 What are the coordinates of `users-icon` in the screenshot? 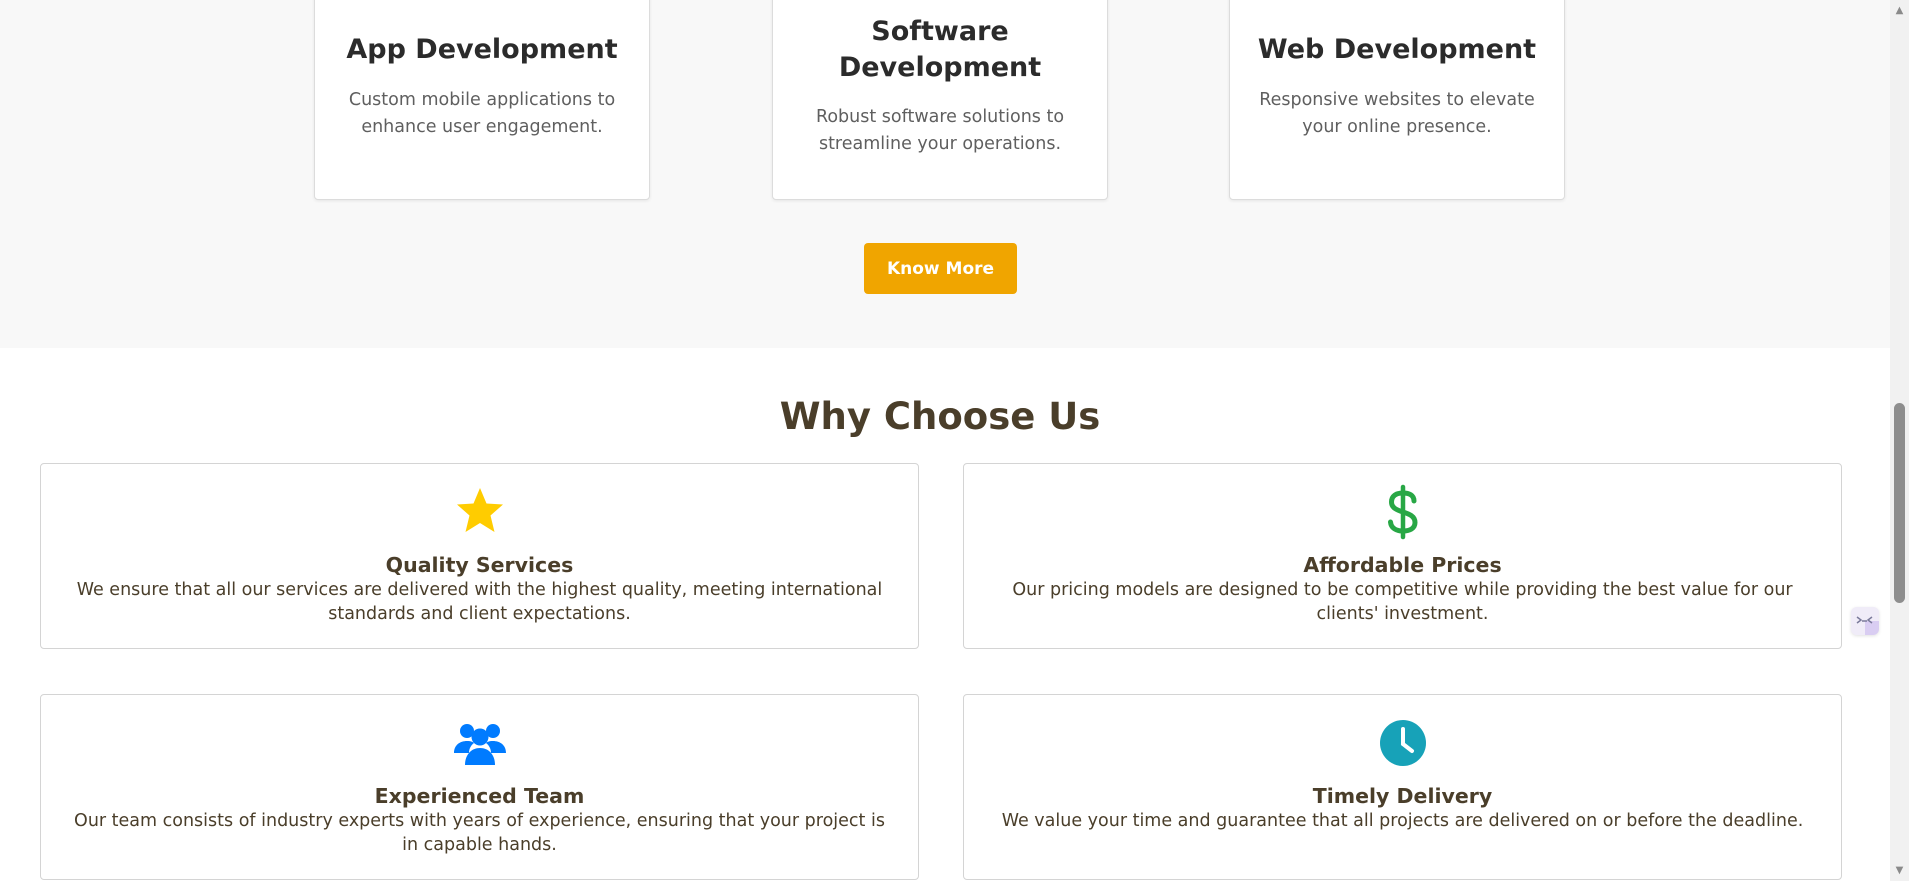 It's located at (480, 743).